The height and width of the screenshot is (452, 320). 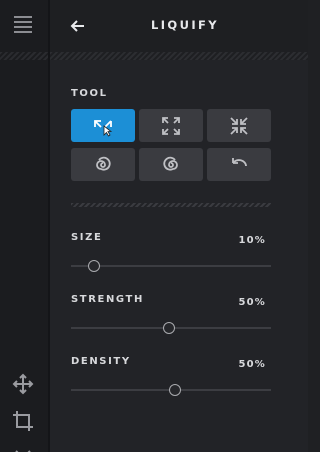 What do you see at coordinates (24, 56) in the screenshot?
I see `rail-hatch` at bounding box center [24, 56].